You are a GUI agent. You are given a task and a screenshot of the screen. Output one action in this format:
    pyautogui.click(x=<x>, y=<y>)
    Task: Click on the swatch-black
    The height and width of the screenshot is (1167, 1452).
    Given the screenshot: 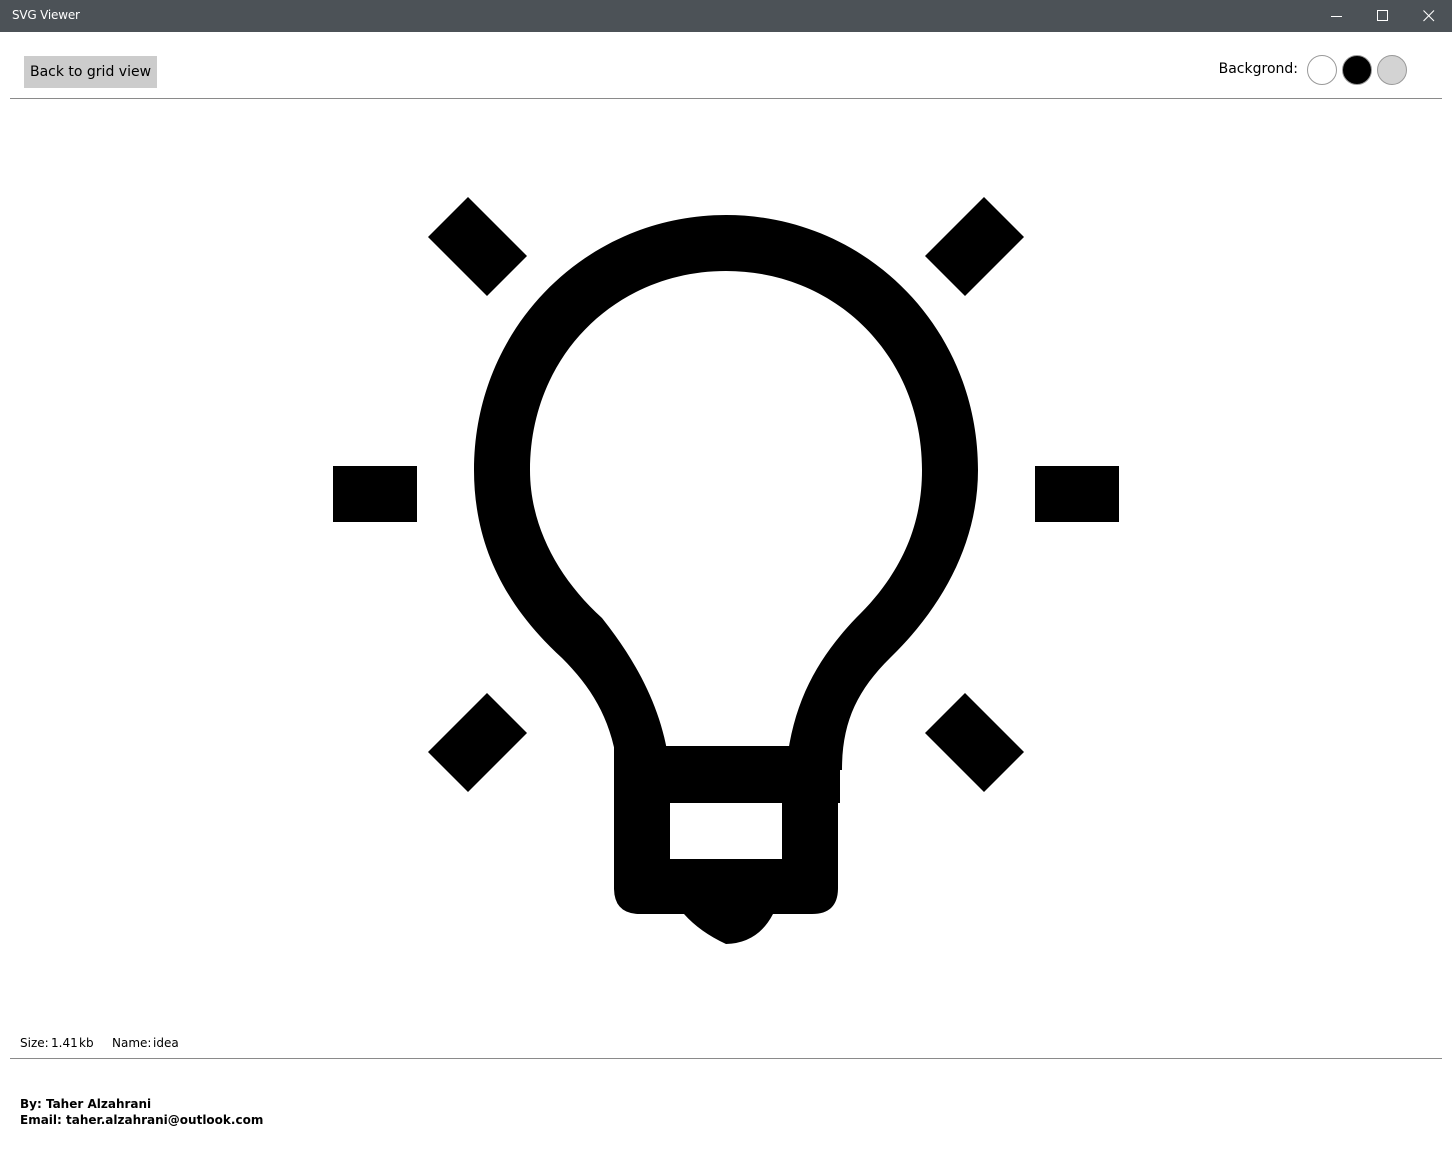 What is the action you would take?
    pyautogui.click(x=1357, y=70)
    